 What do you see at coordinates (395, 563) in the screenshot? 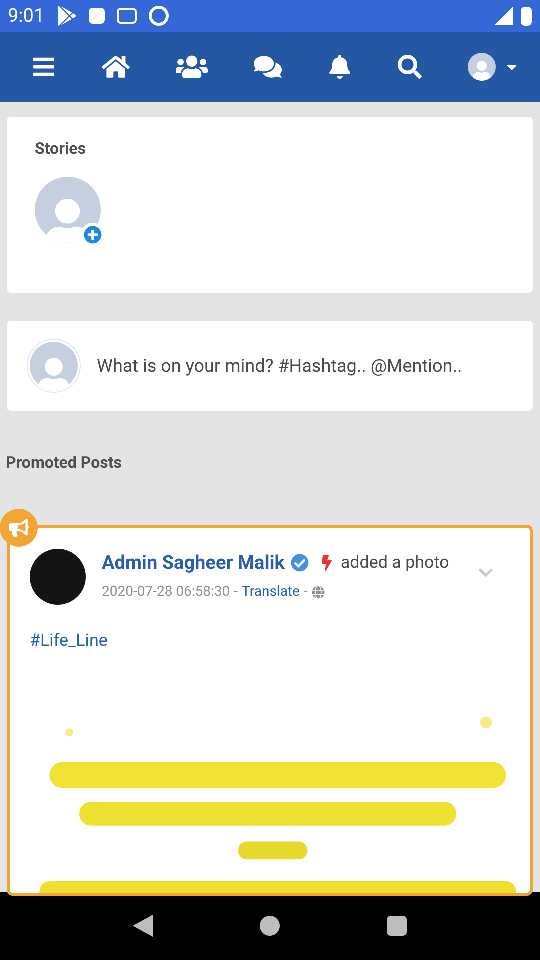
I see `post-action: added a photo` at bounding box center [395, 563].